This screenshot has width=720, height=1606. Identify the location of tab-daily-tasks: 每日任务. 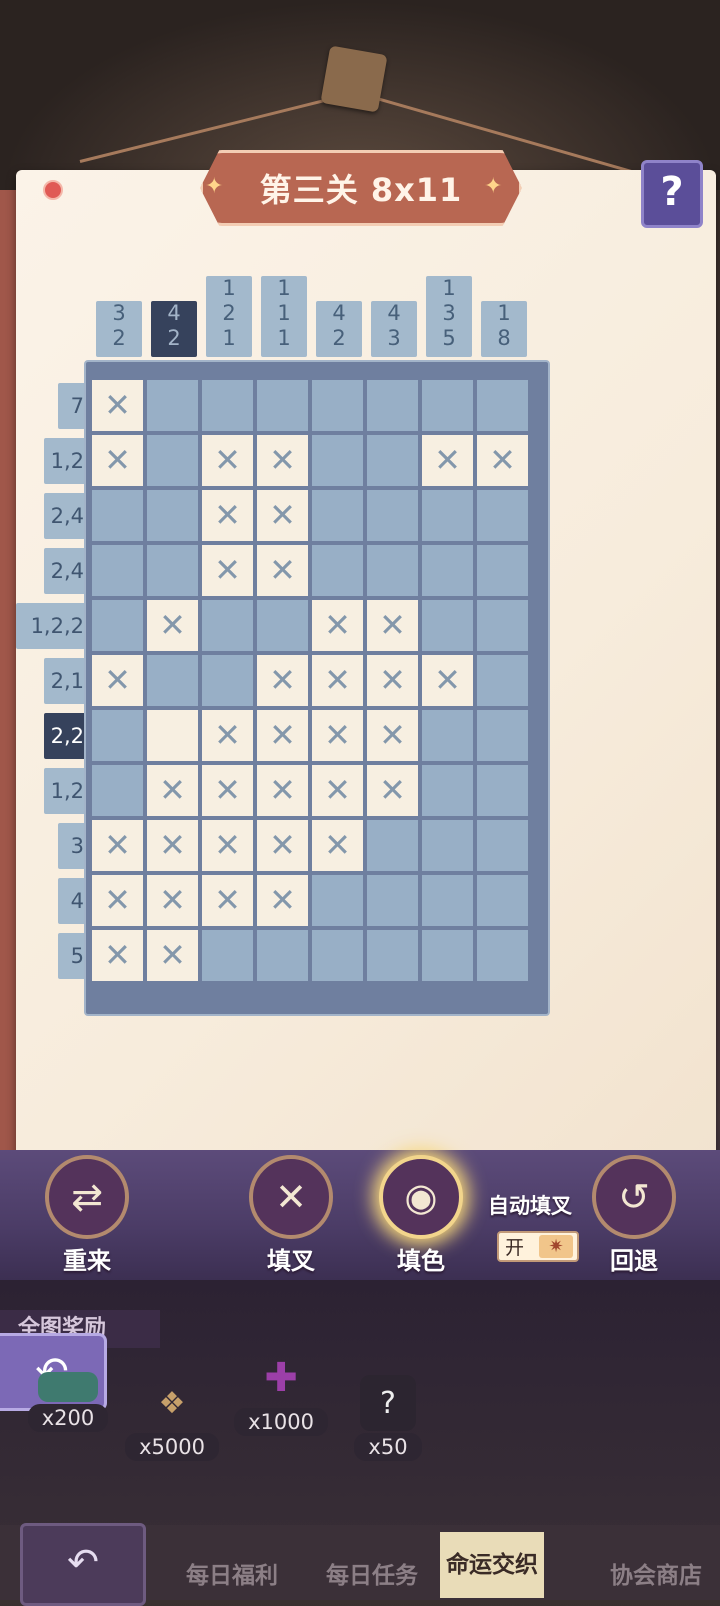
(372, 1573).